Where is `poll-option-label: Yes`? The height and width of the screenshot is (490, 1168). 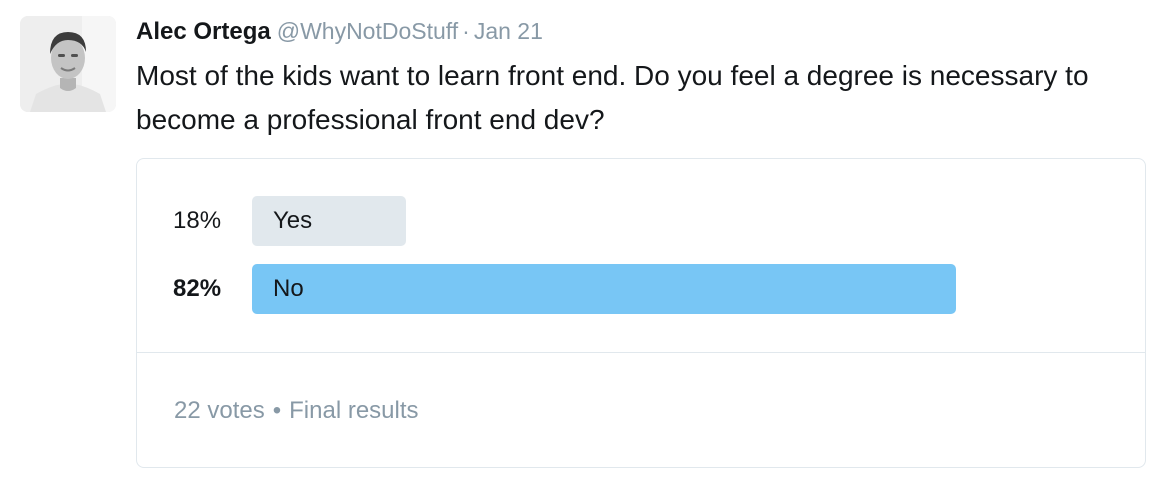
poll-option-label: Yes is located at coordinates (293, 220).